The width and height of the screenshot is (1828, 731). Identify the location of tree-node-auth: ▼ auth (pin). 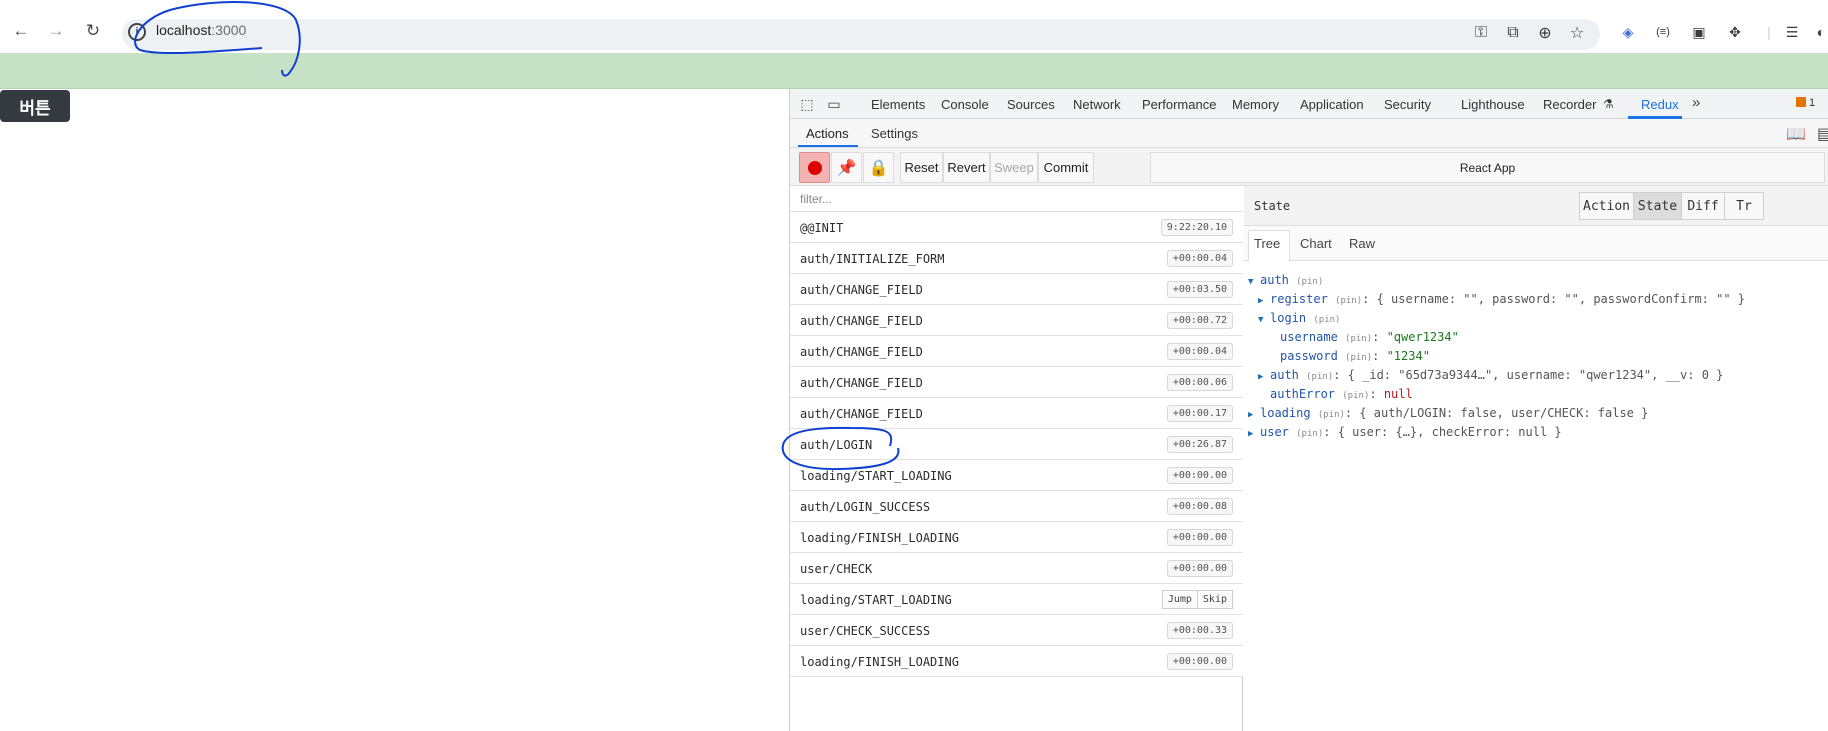
(1285, 280).